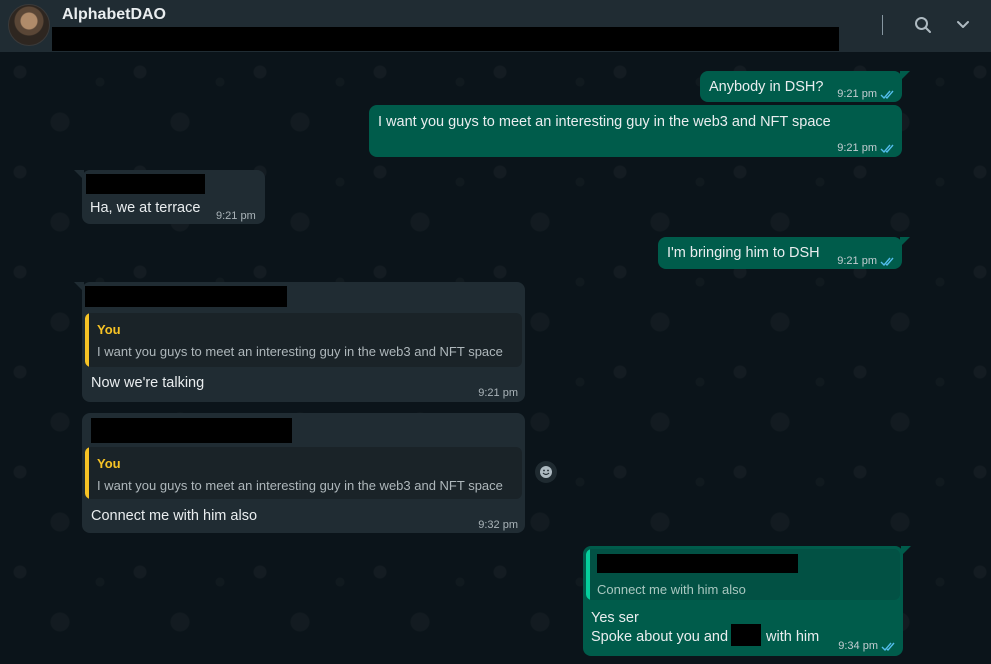 Image resolution: width=991 pixels, height=664 pixels. I want to click on message-text: Ha, we at terrace, so click(145, 208).